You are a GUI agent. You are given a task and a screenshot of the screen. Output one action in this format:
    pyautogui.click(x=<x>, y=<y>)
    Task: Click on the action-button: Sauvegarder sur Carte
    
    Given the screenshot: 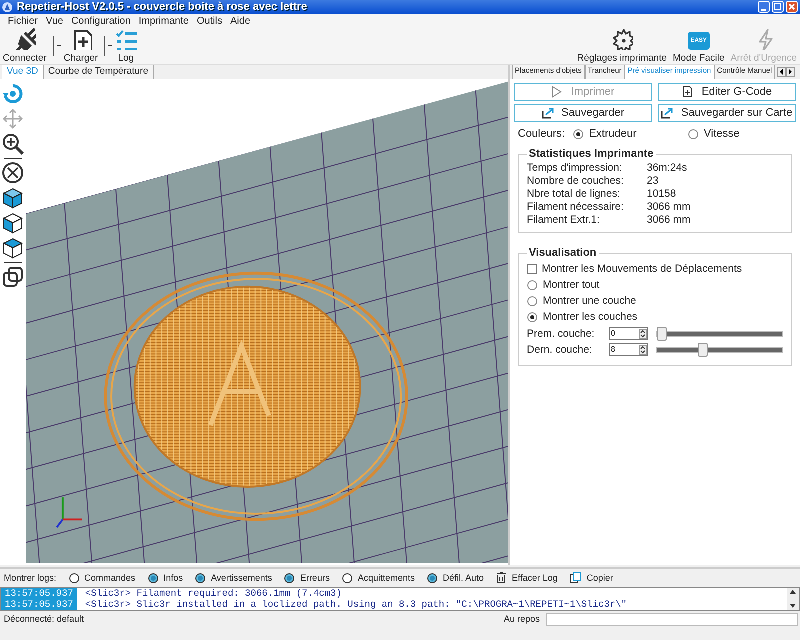 What is the action you would take?
    pyautogui.click(x=727, y=113)
    